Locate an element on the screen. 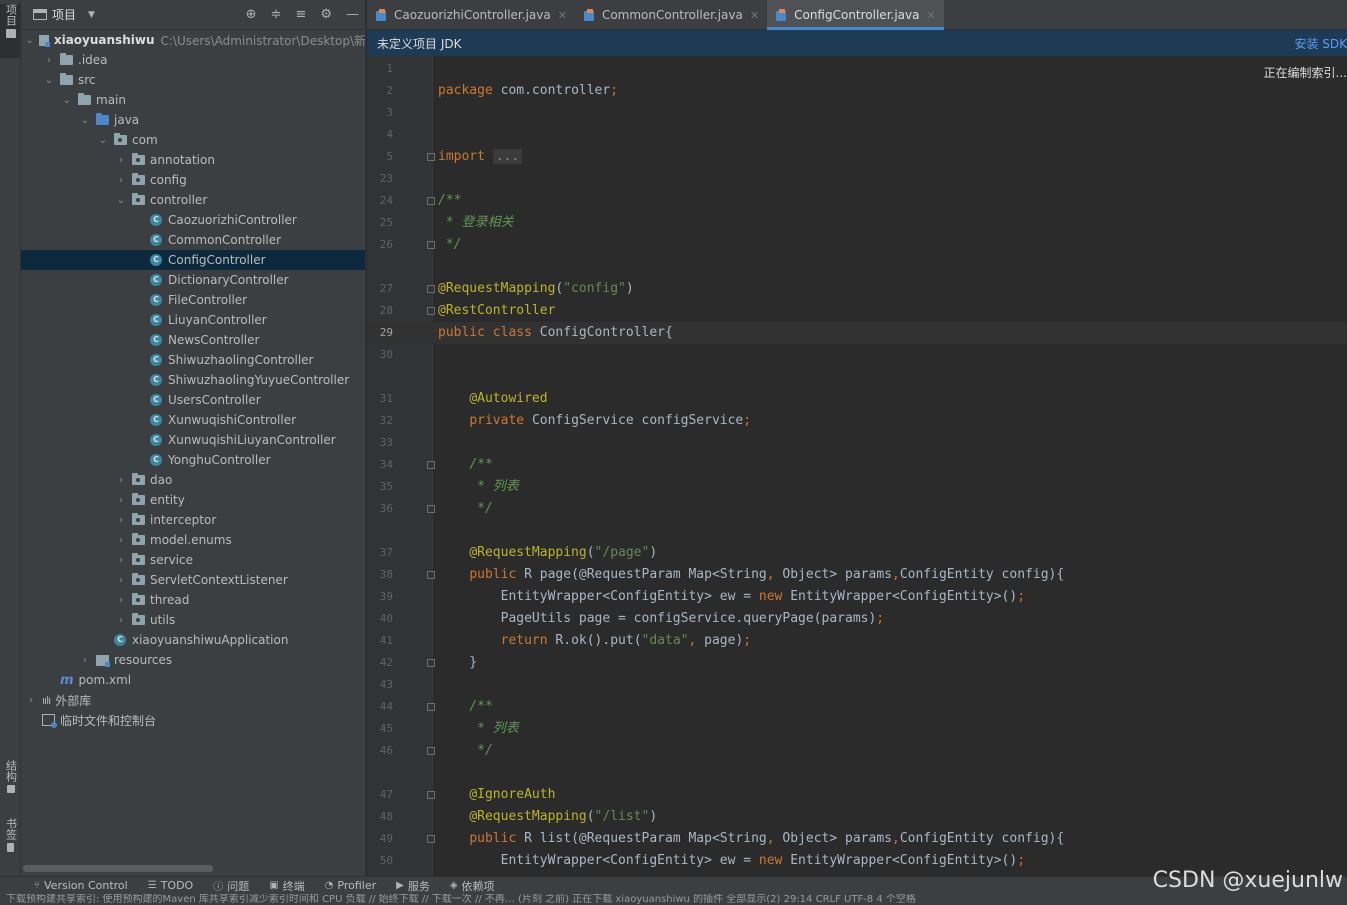  code-line: 48 @RequestMapping("/list") is located at coordinates (857, 817).